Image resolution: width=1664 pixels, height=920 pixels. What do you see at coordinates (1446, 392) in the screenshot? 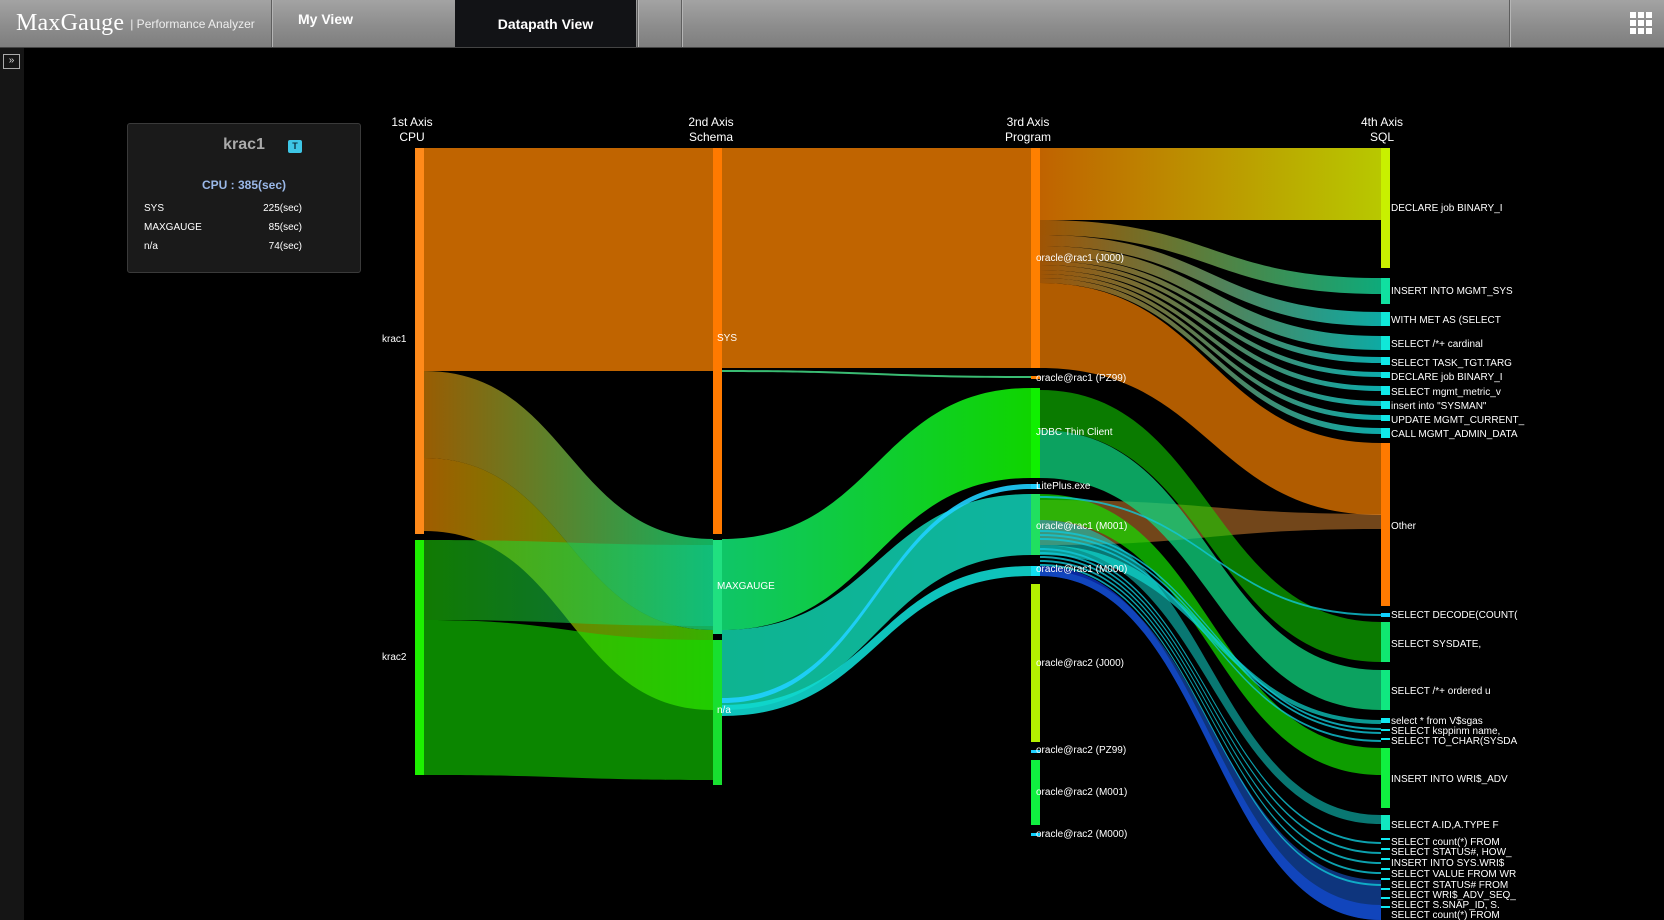
I see `axis4-node-label: SELECT mgmt_metric_v` at bounding box center [1446, 392].